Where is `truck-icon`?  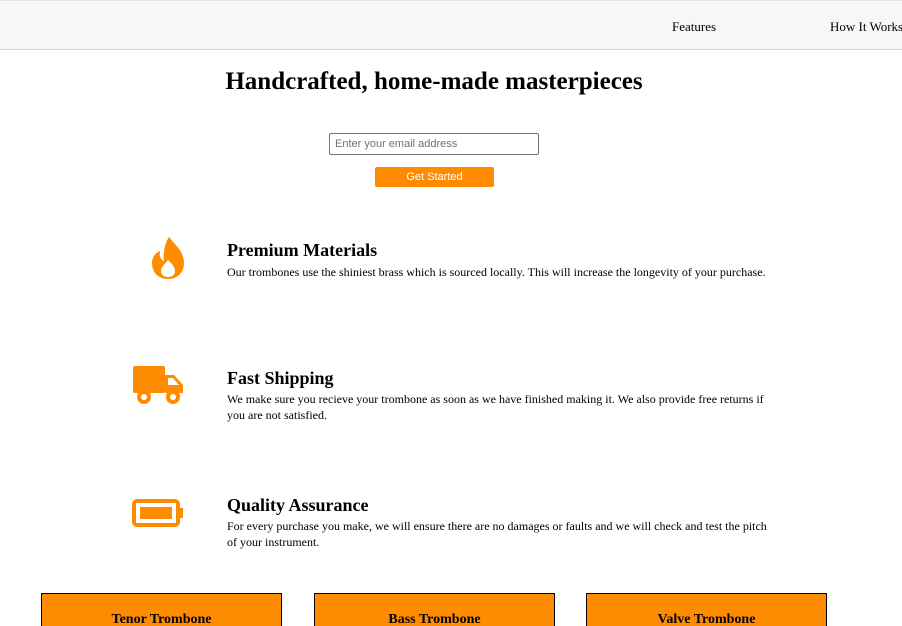
truck-icon is located at coordinates (158, 385).